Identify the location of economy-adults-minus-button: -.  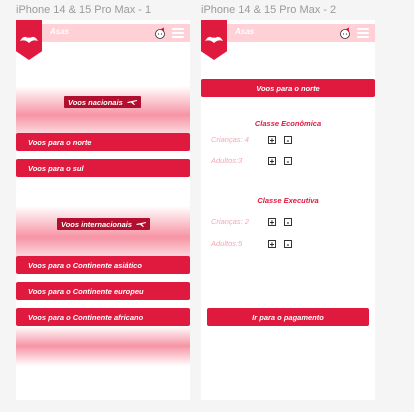
(288, 161).